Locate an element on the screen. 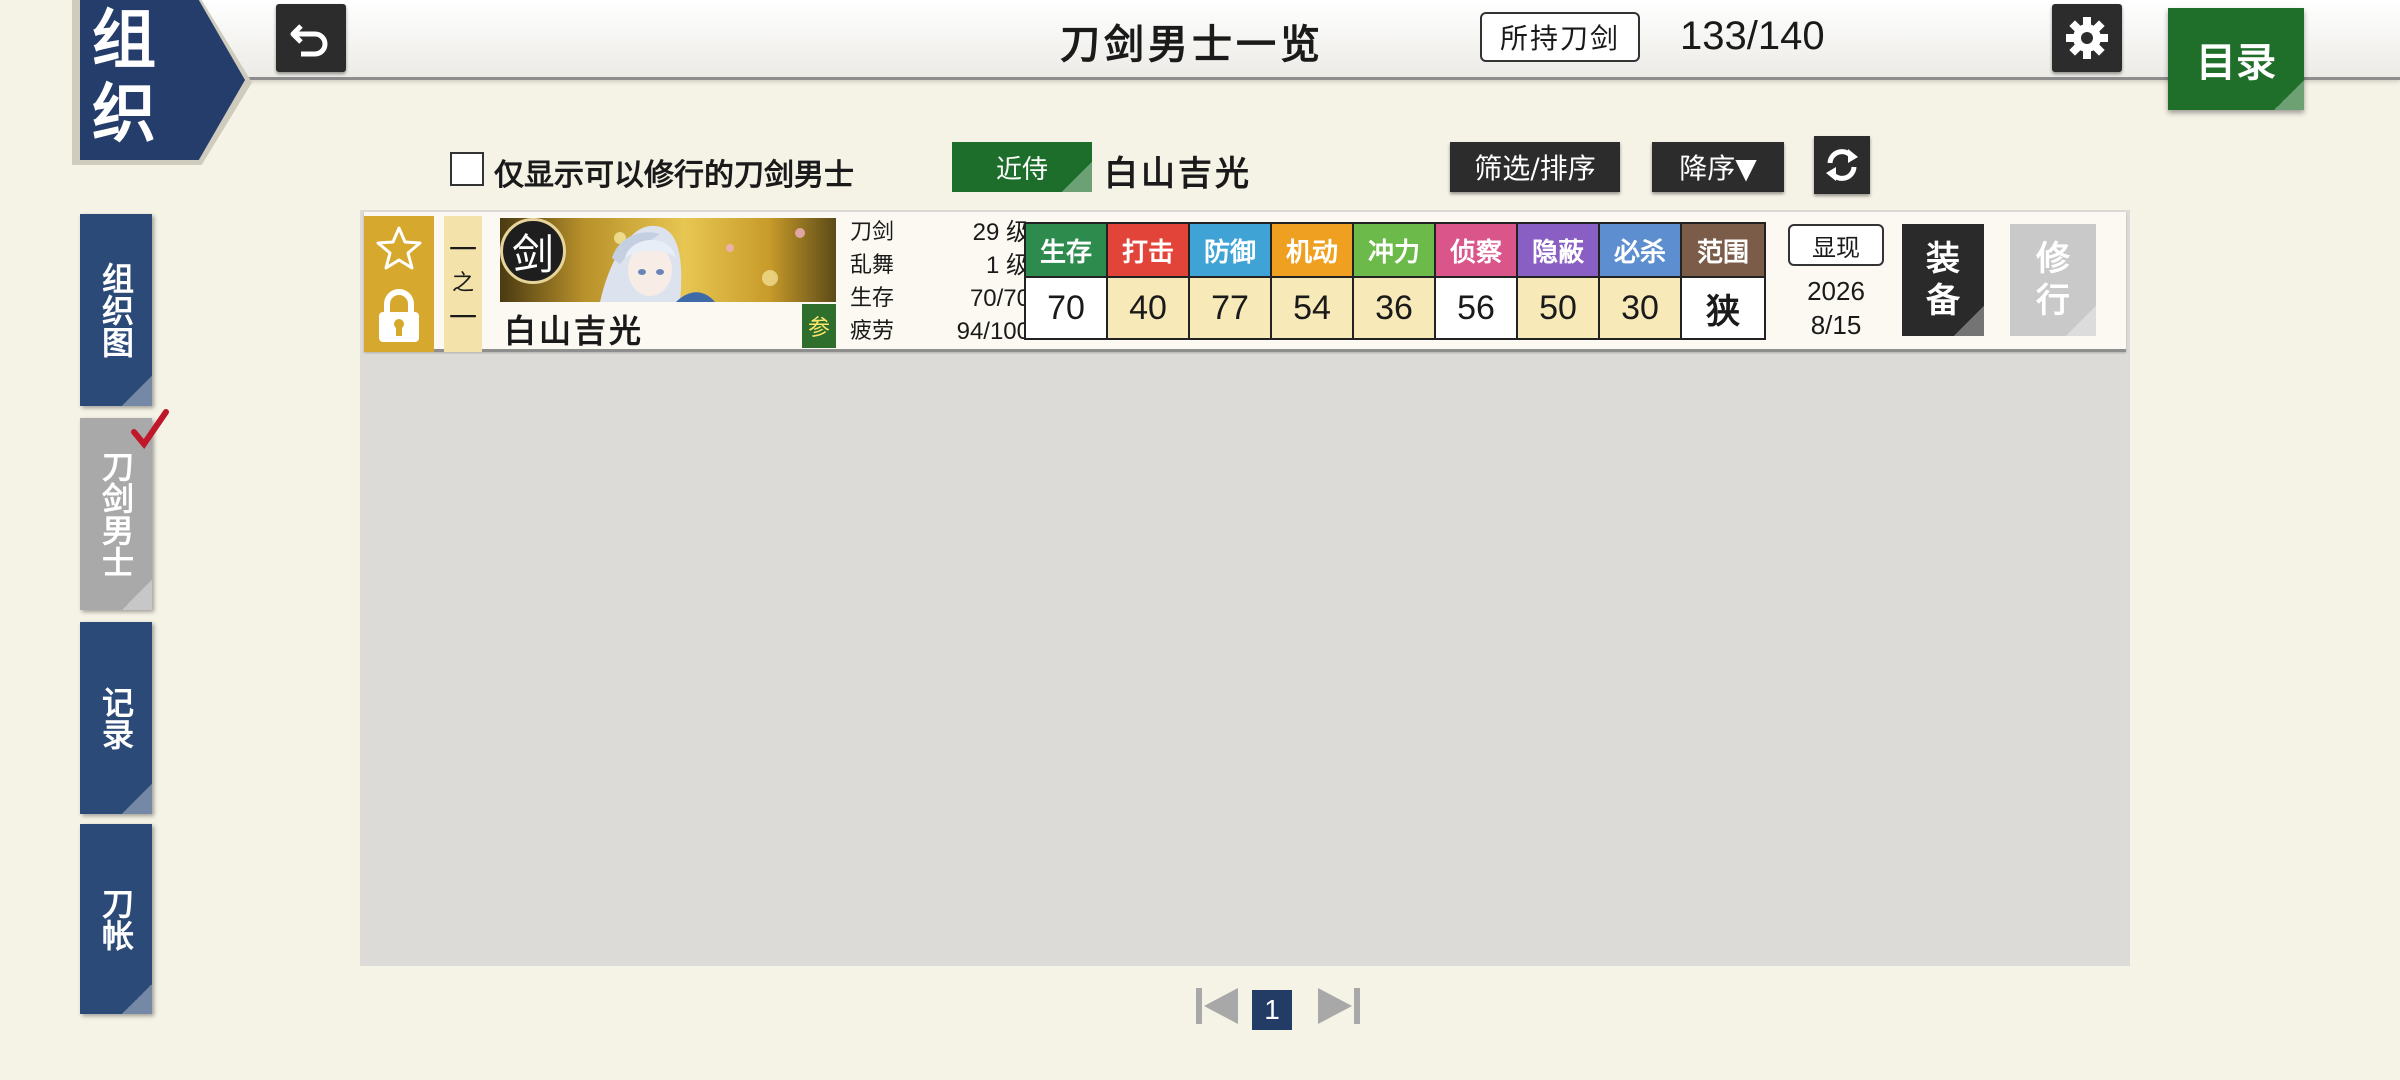 The height and width of the screenshot is (1080, 2400). info-row-sword-level: 刀剑 29 级 is located at coordinates (940, 232).